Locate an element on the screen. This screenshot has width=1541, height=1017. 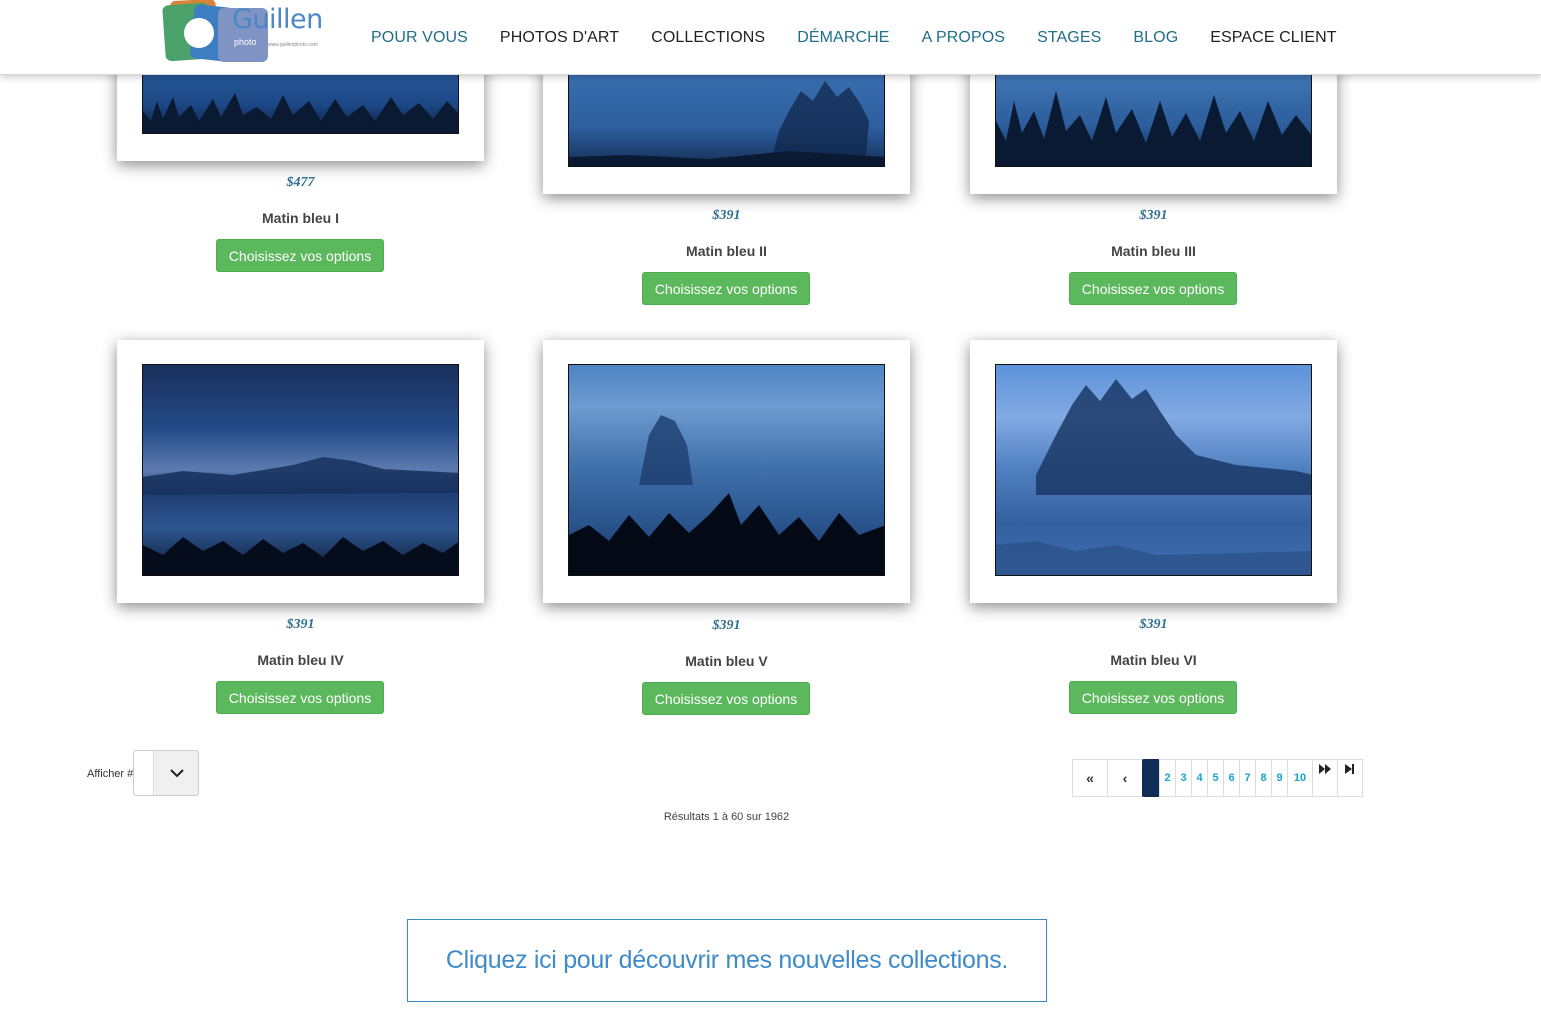
pagination: « ‹ 1 2 3 4 5 6 7 8 9 10 is located at coordinates (1217, 778).